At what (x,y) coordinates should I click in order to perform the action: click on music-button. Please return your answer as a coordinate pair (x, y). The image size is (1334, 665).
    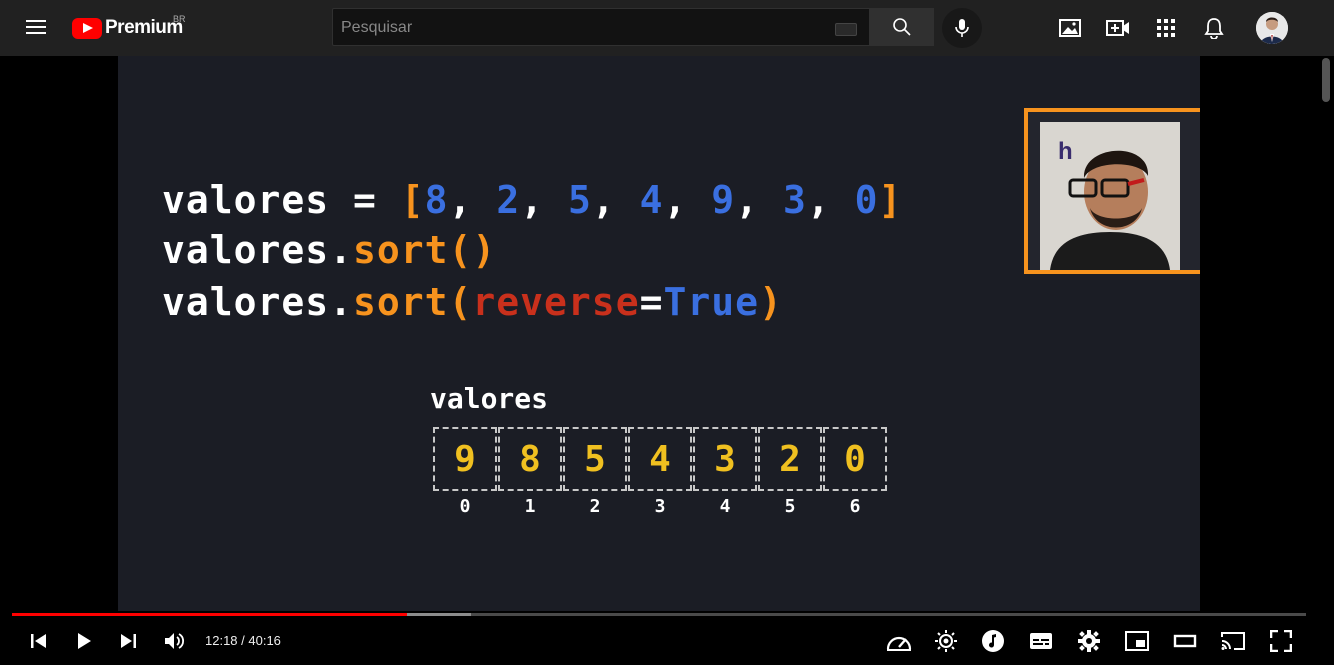
    Looking at the image, I should click on (993, 641).